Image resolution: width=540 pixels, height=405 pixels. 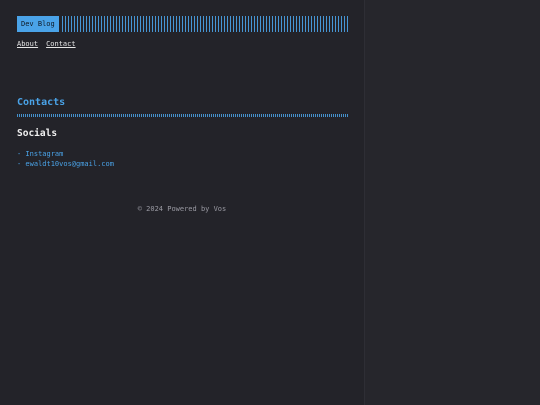 I want to click on logo-bars-decoration, so click(x=205, y=24).